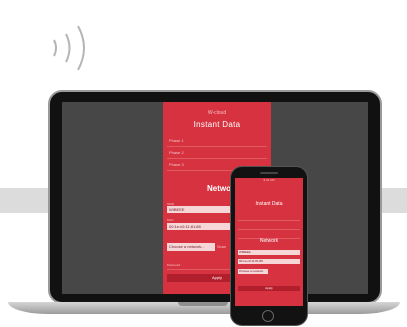 The image size is (407, 327). Describe the element at coordinates (217, 113) in the screenshot. I see `app-logo: W-cloud` at that location.